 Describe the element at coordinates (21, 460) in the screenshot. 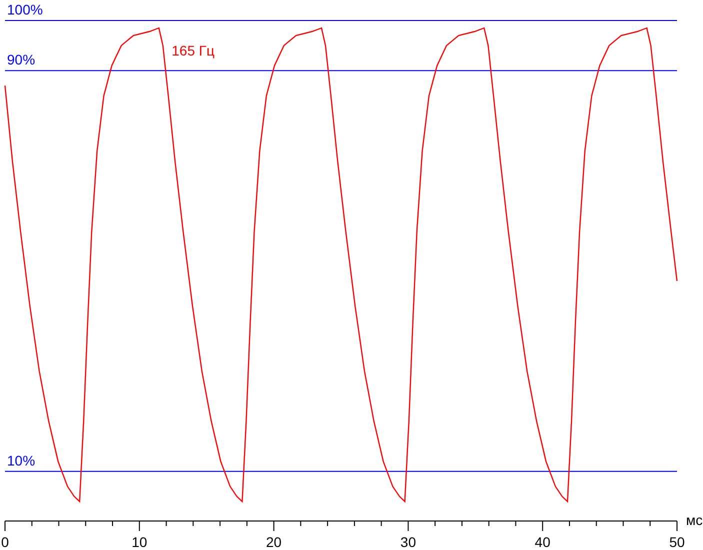

I see `tick-label: 10%` at that location.